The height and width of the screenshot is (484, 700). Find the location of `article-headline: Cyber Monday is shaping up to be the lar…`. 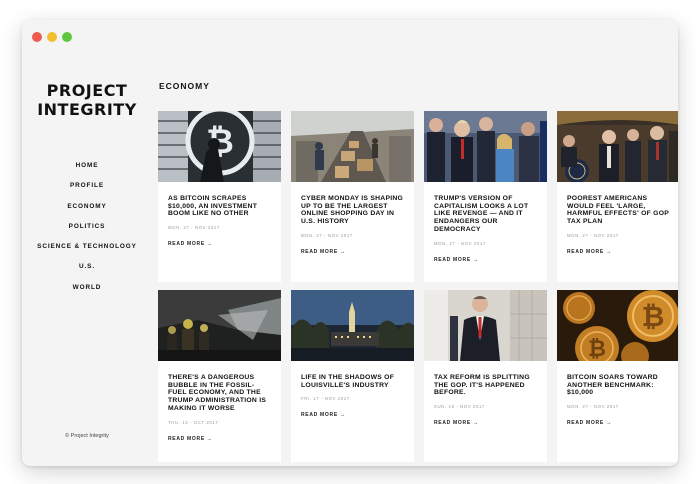

article-headline: Cyber Monday is shaping up to be the lar… is located at coordinates (353, 210).